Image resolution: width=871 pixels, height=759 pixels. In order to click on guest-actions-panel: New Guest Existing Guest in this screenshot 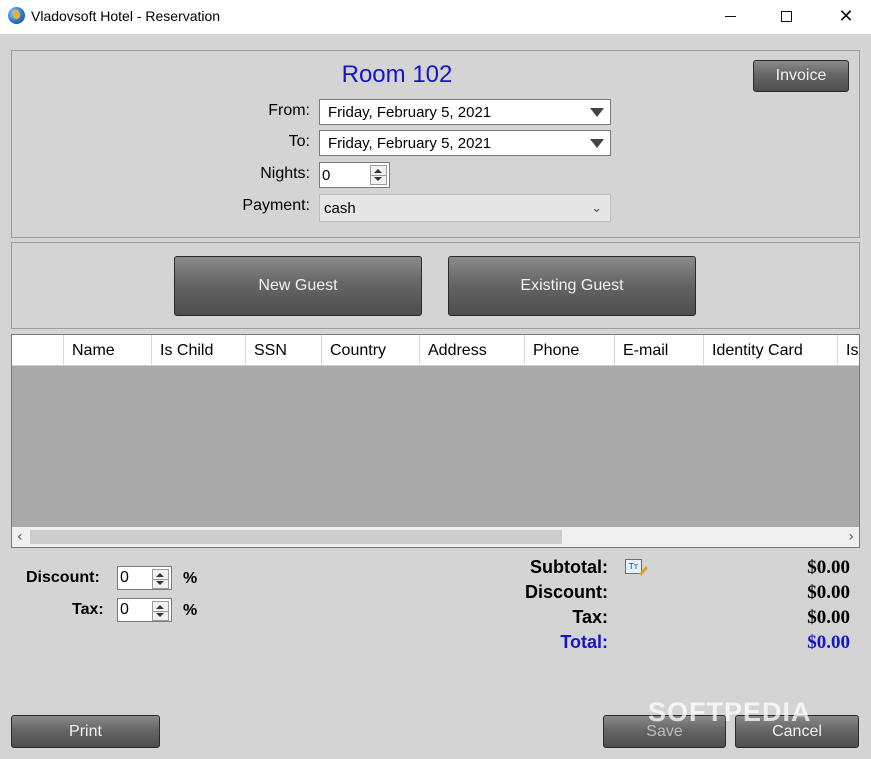, I will do `click(435, 285)`.